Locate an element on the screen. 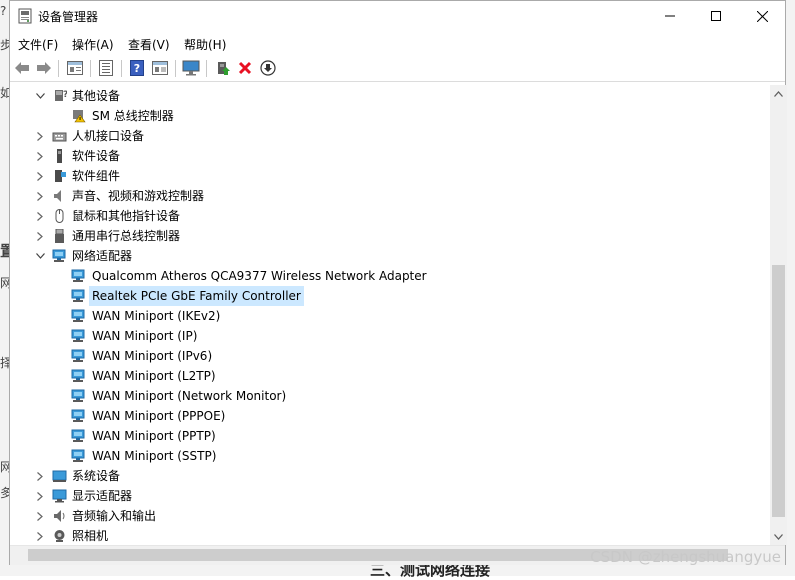 Image resolution: width=795 pixels, height=580 pixels. tree-item-label: WAN Miniport (PPTP) is located at coordinates (154, 436).